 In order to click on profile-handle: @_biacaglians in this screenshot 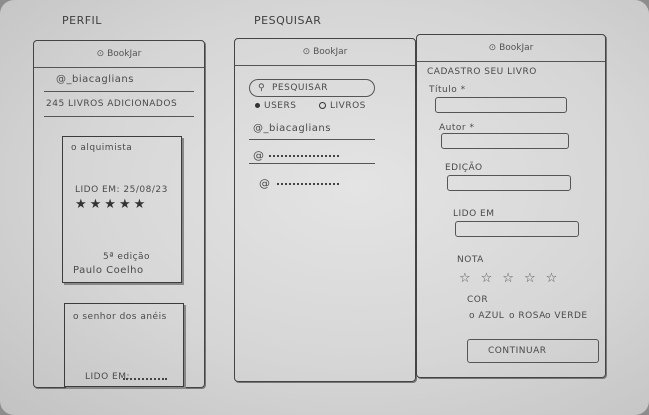, I will do `click(95, 79)`.